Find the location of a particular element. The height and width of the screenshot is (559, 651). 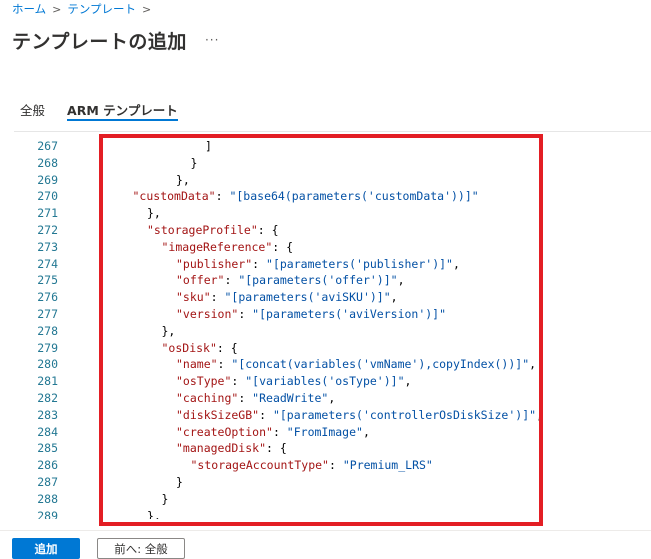

json-key: "caching" is located at coordinates (207, 398).